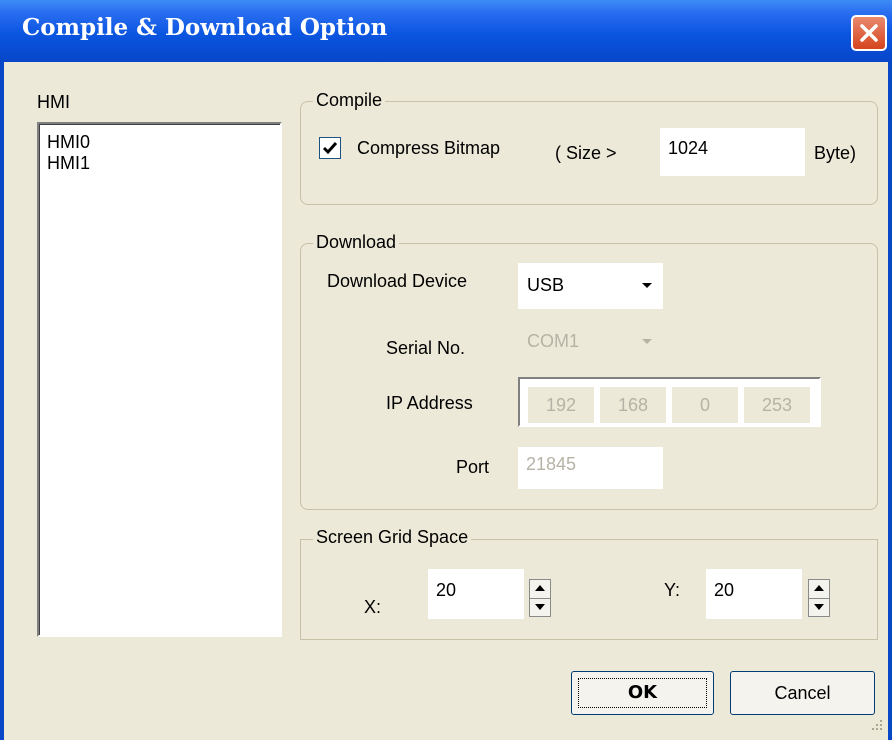 Image resolution: width=892 pixels, height=740 pixels. Describe the element at coordinates (553, 341) in the screenshot. I see `serial-no-value: COM1` at that location.